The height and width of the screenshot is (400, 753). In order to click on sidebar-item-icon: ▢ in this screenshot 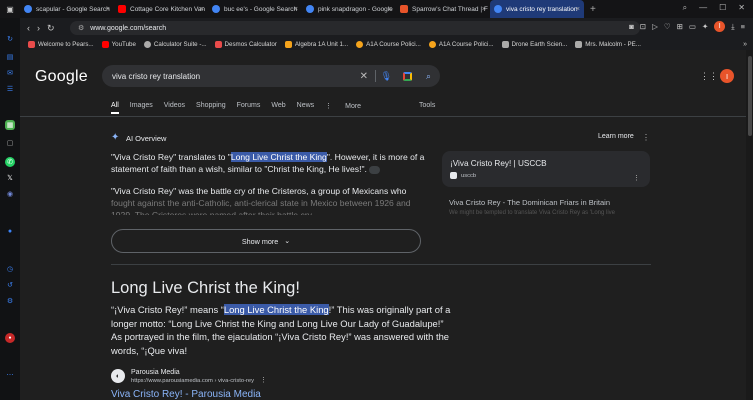, I will do `click(10, 143)`.